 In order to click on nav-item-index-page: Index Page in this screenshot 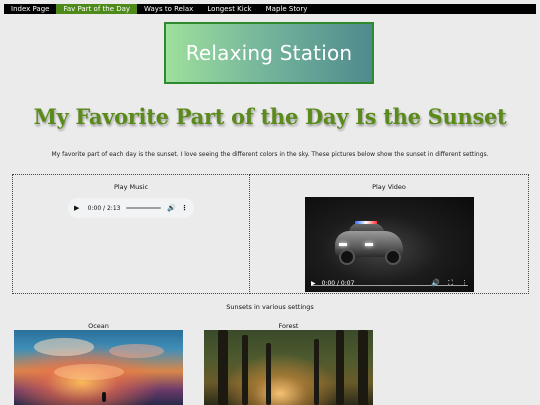, I will do `click(30, 9)`.